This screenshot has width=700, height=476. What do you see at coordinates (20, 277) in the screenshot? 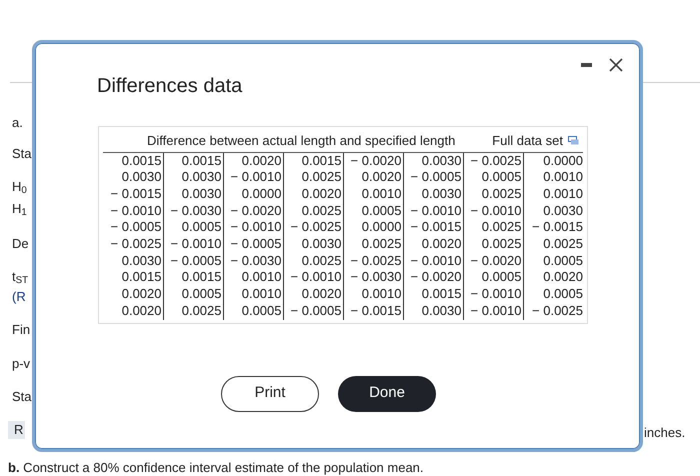
I see `page-label: t$_{ST}$` at bounding box center [20, 277].